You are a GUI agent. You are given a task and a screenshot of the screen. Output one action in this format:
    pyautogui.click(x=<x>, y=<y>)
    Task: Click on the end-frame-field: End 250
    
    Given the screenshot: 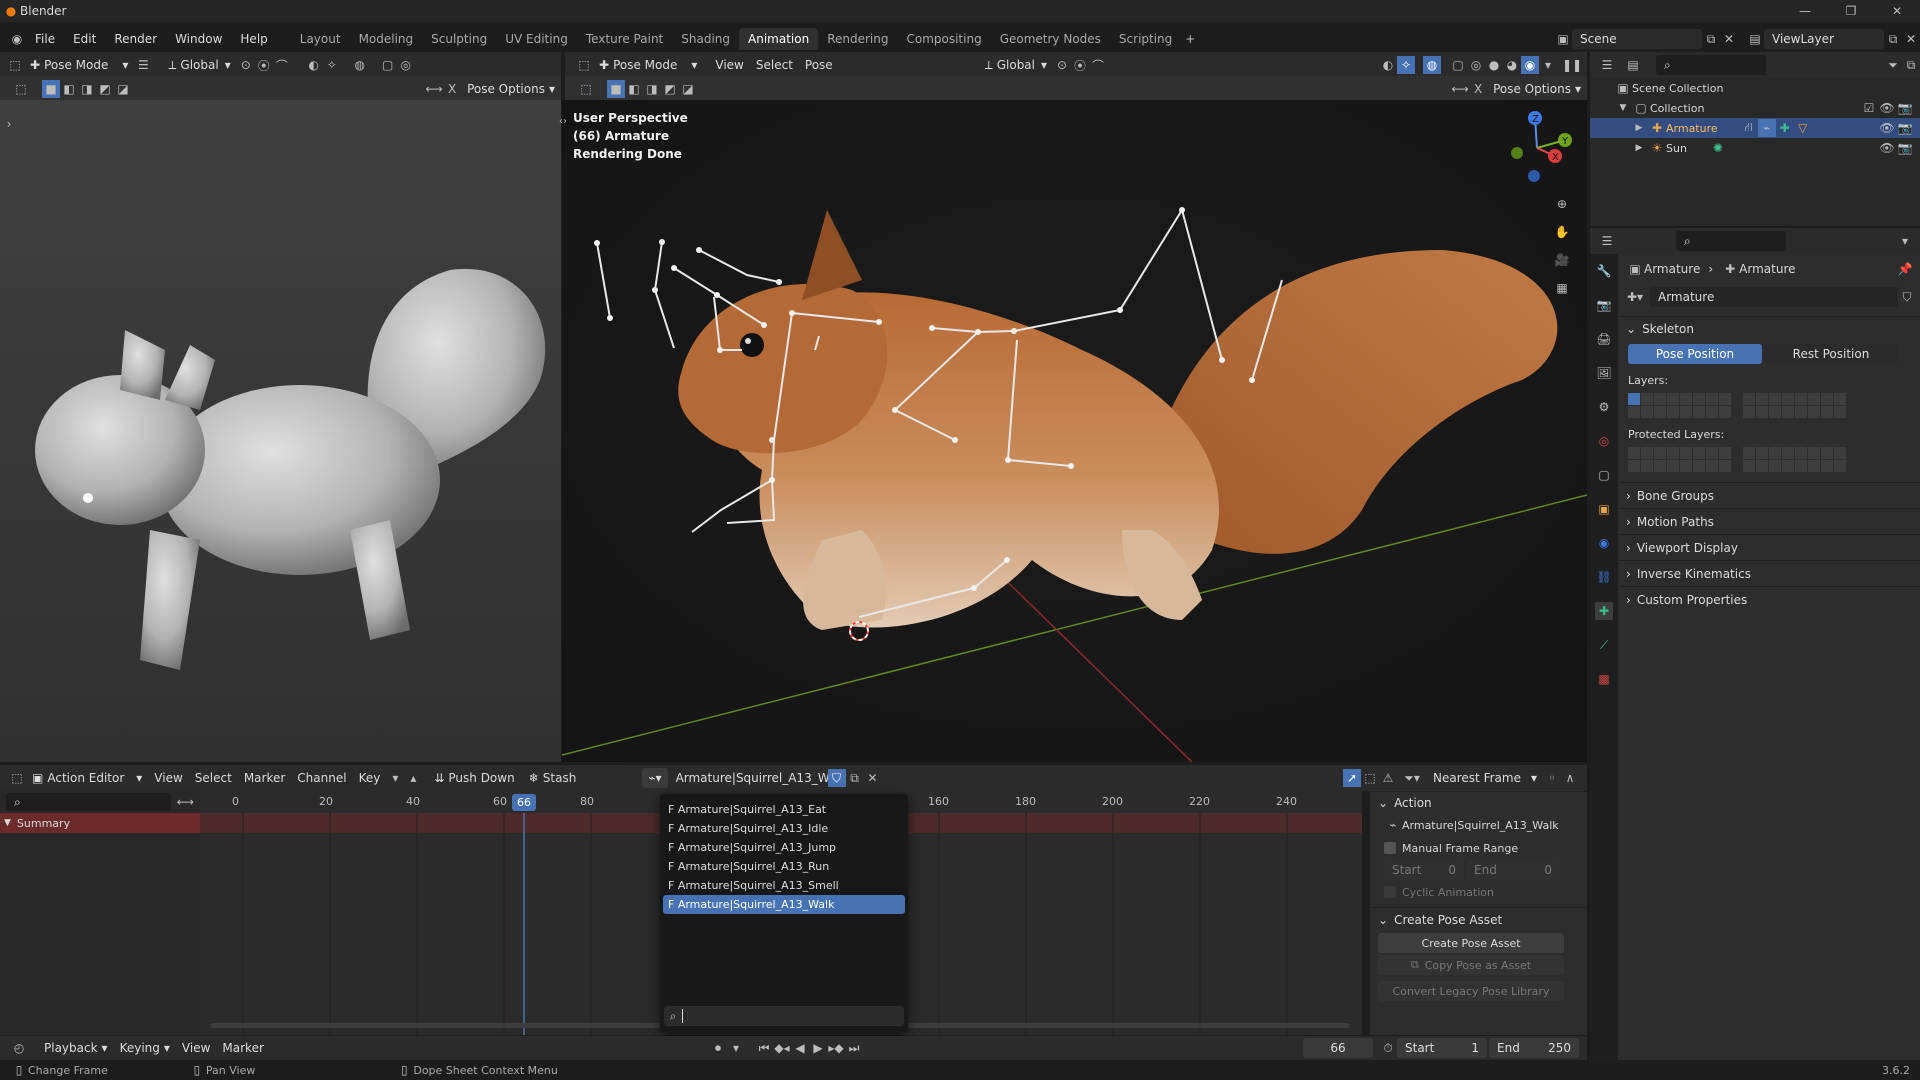 What is the action you would take?
    pyautogui.click(x=1534, y=1048)
    